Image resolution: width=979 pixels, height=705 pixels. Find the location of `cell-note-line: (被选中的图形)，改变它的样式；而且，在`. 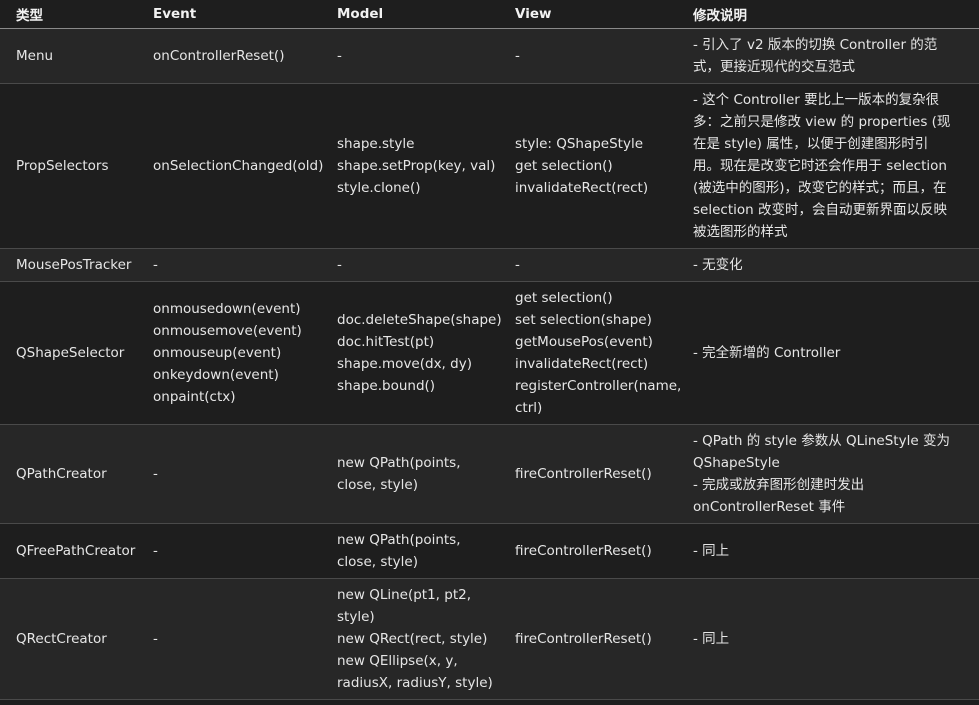

cell-note-line: (被选中的图形)，改变它的样式；而且，在 is located at coordinates (820, 188).